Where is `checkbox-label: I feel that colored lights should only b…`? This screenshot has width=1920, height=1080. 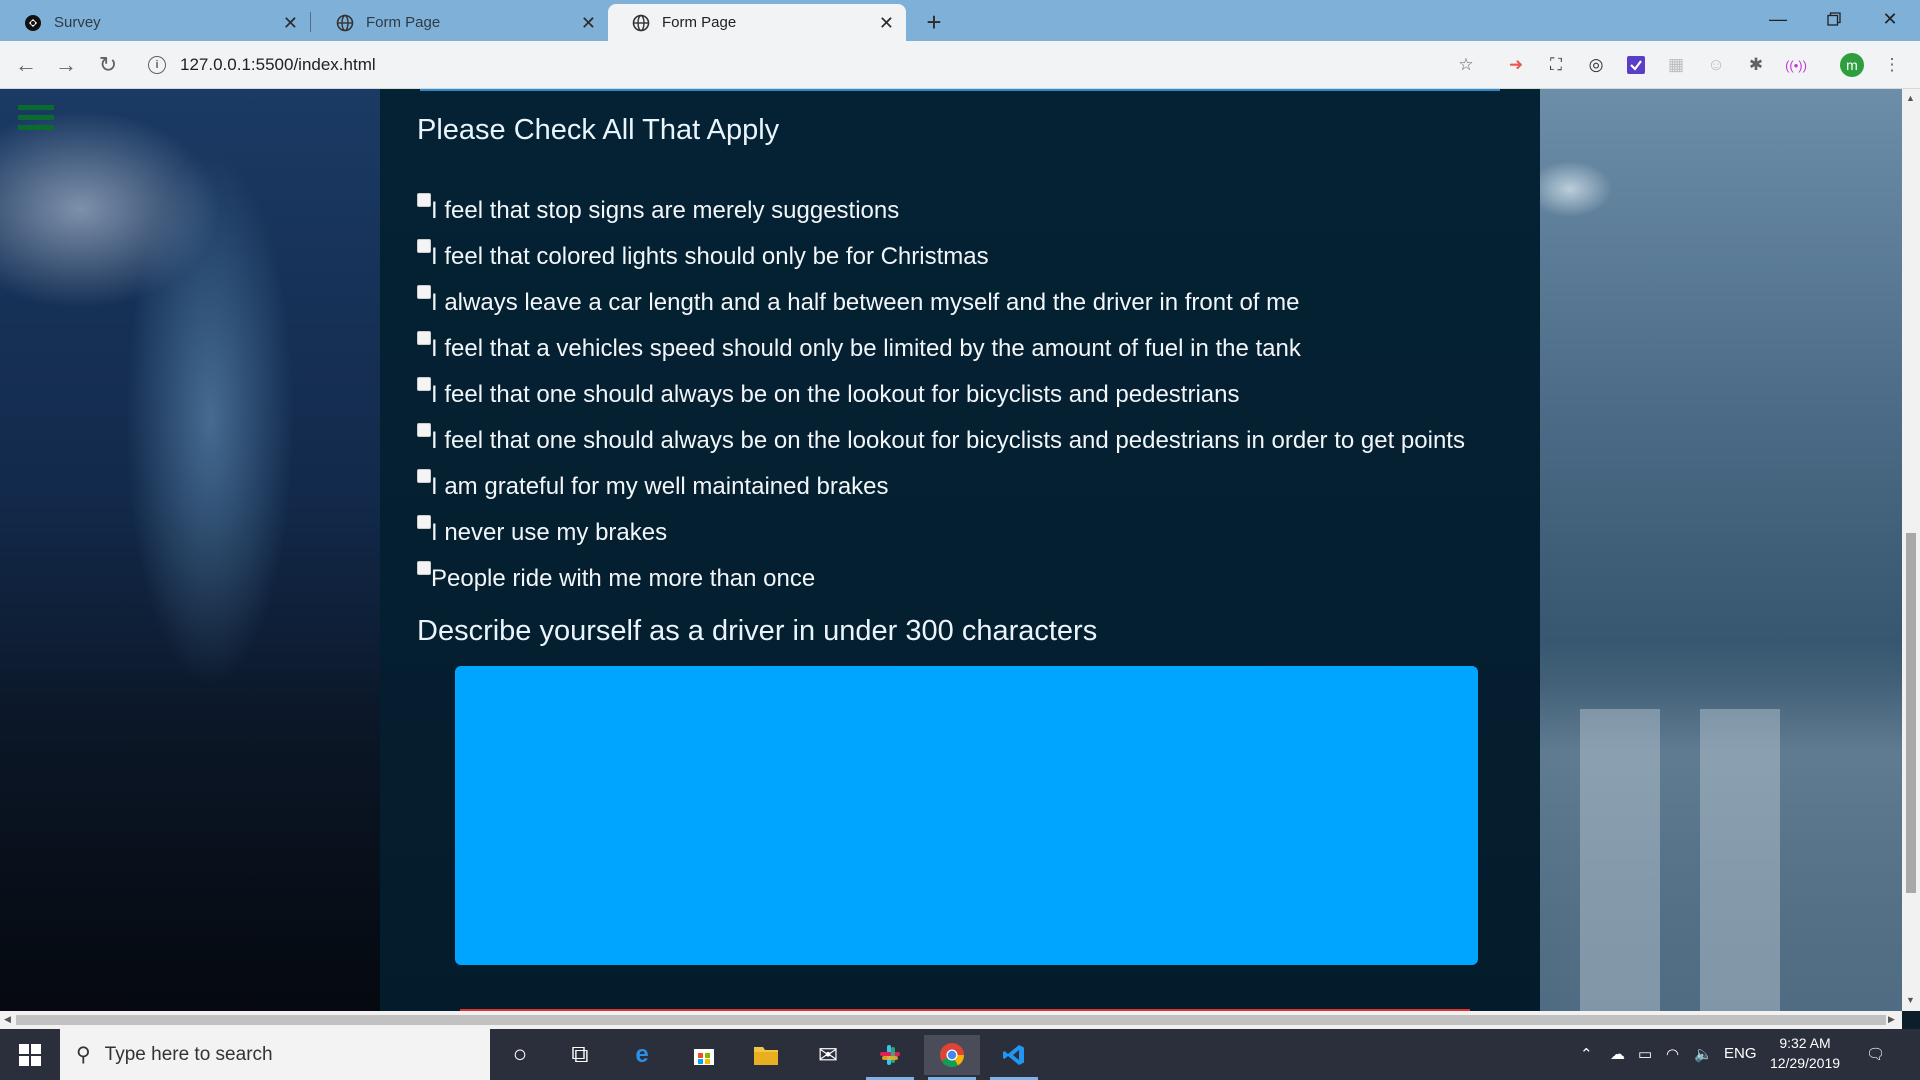
checkbox-label: I feel that colored lights should only b… is located at coordinates (710, 257).